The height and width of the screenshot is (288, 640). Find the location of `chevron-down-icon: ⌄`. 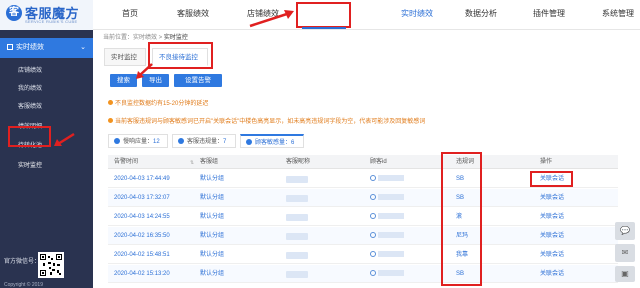

chevron-down-icon: ⌄ is located at coordinates (83, 47).